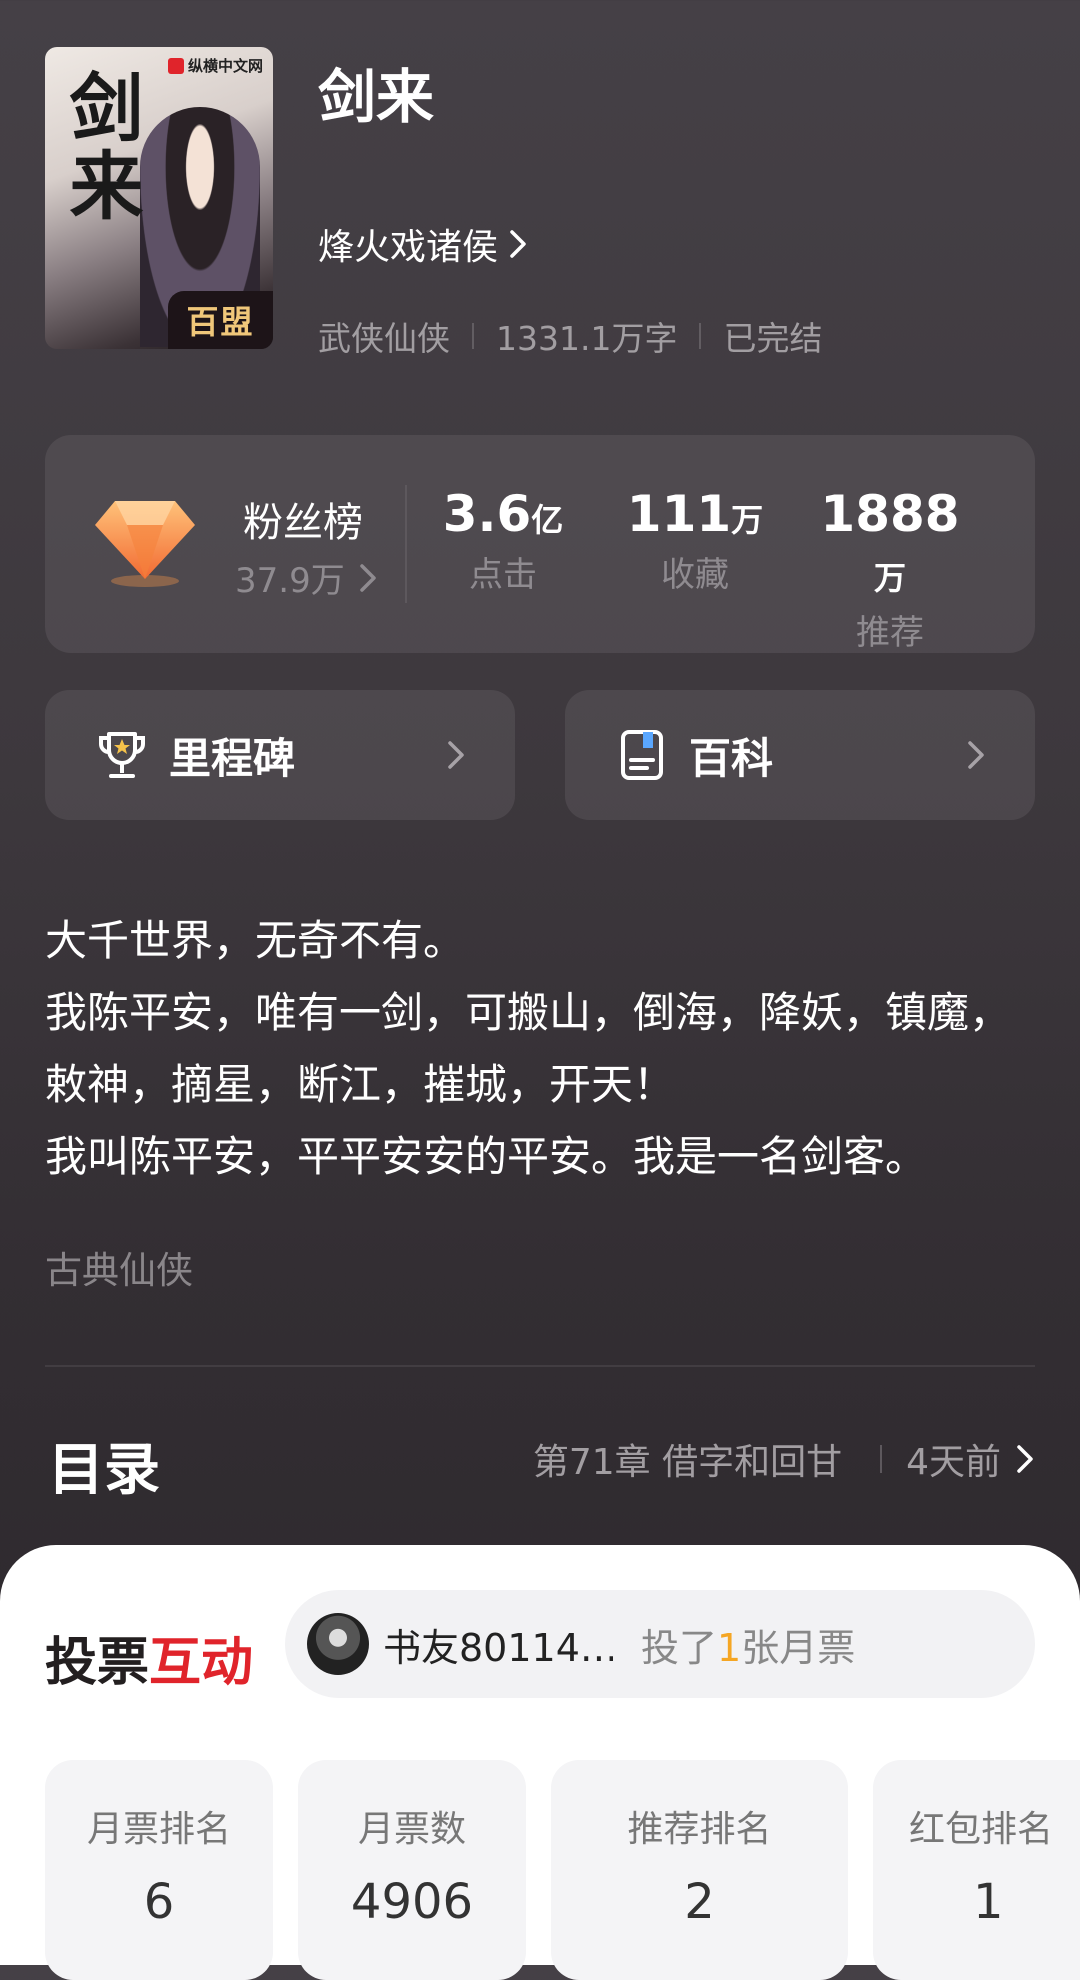  I want to click on cover-brand: 纵横中文网, so click(215, 65).